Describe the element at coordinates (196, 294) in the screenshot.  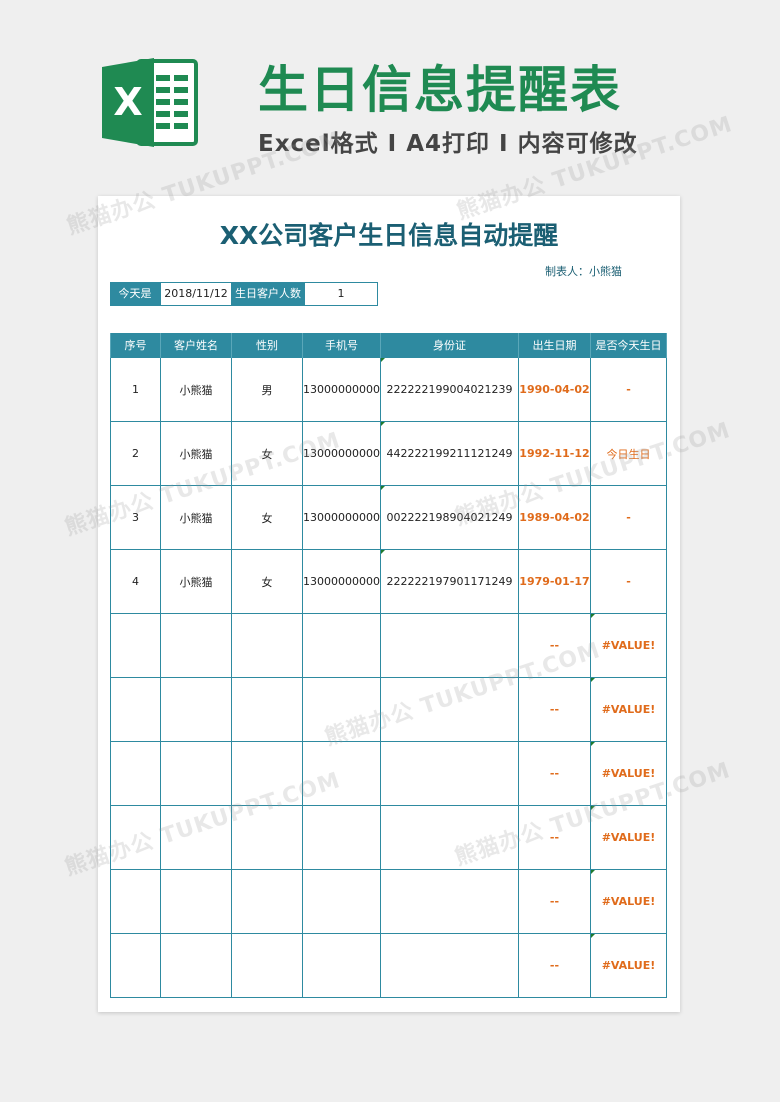
I see `today-value-cell: 2018/11/12` at that location.